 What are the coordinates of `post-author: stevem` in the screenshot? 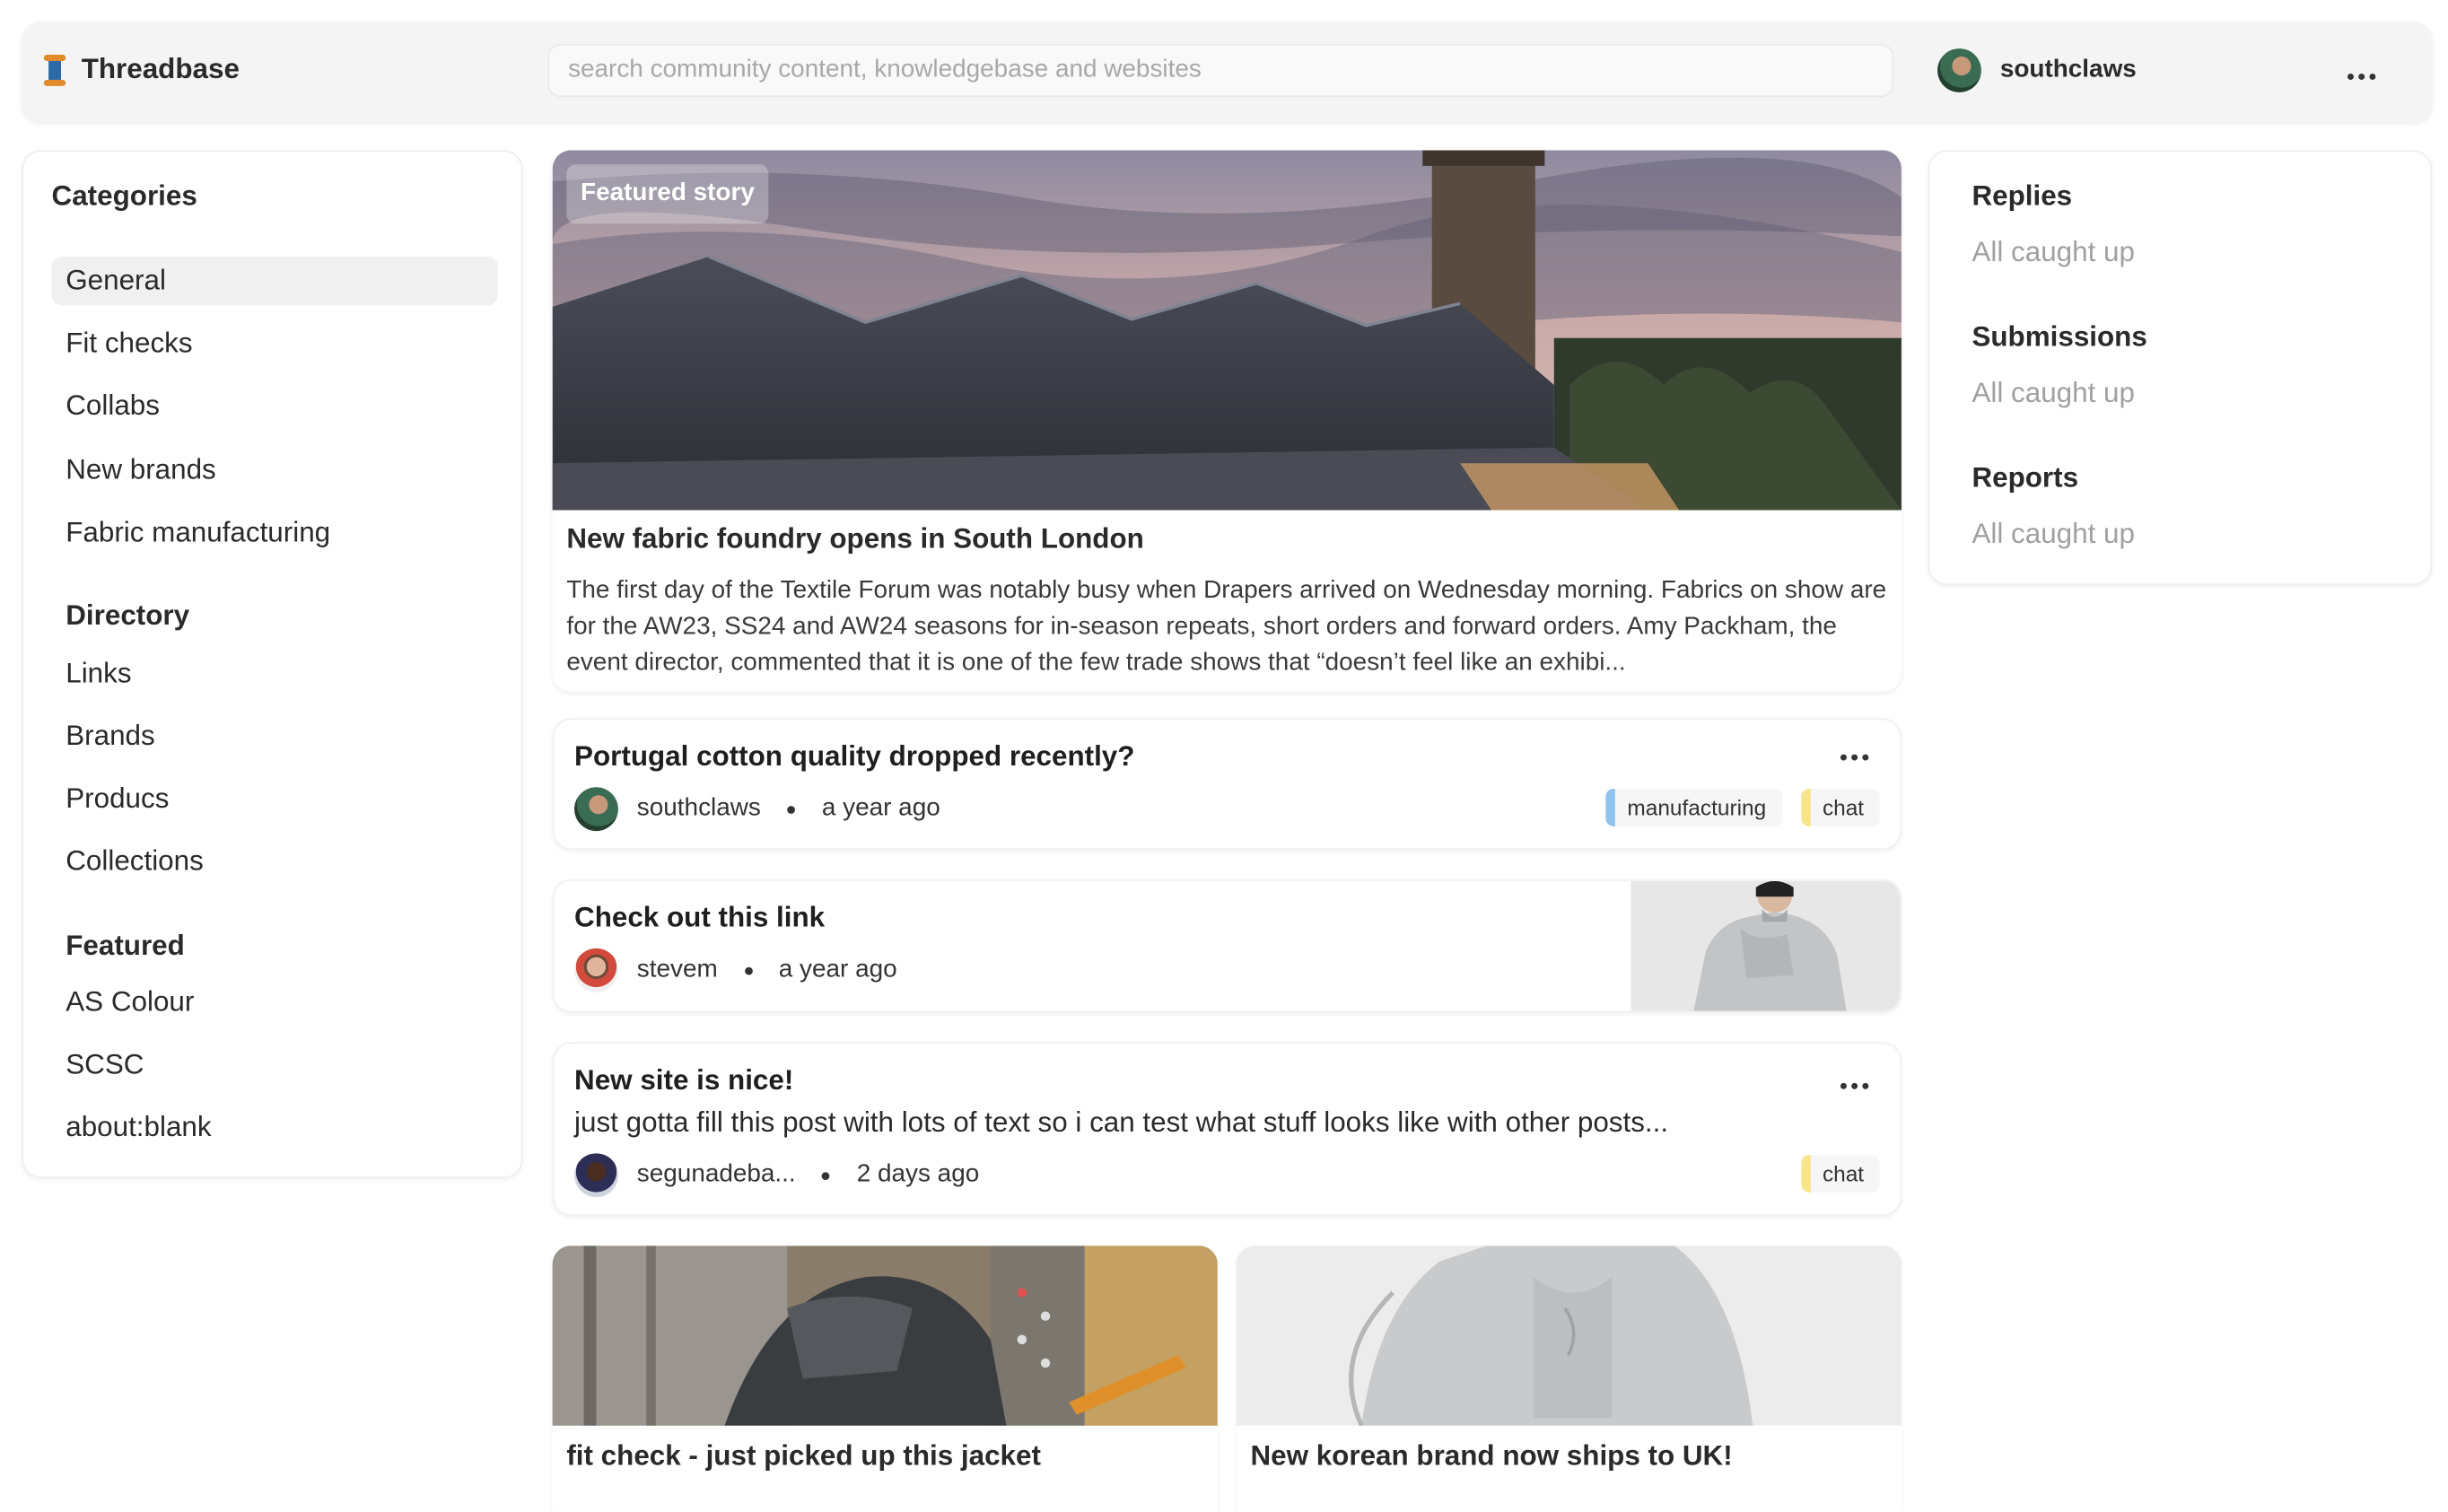 It's located at (677, 970).